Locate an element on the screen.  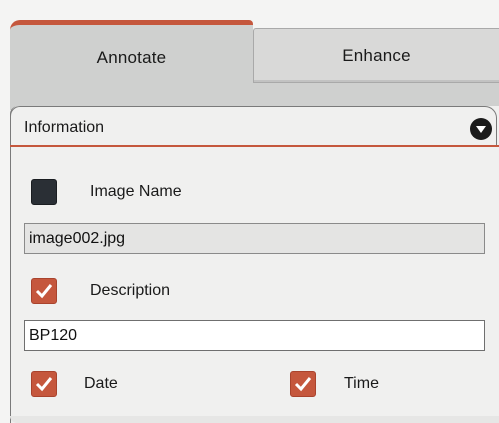
date-checkbox is located at coordinates (44, 384).